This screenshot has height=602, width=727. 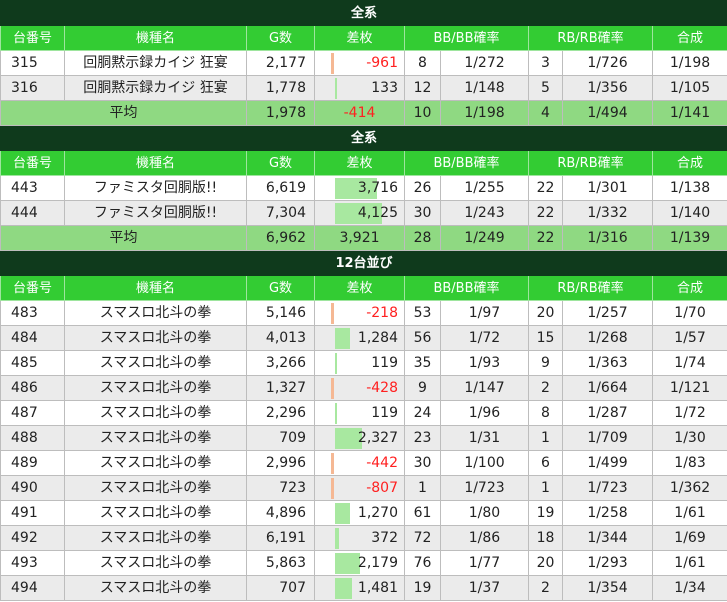 What do you see at coordinates (422, 188) in the screenshot?
I see `bb-count: 26` at bounding box center [422, 188].